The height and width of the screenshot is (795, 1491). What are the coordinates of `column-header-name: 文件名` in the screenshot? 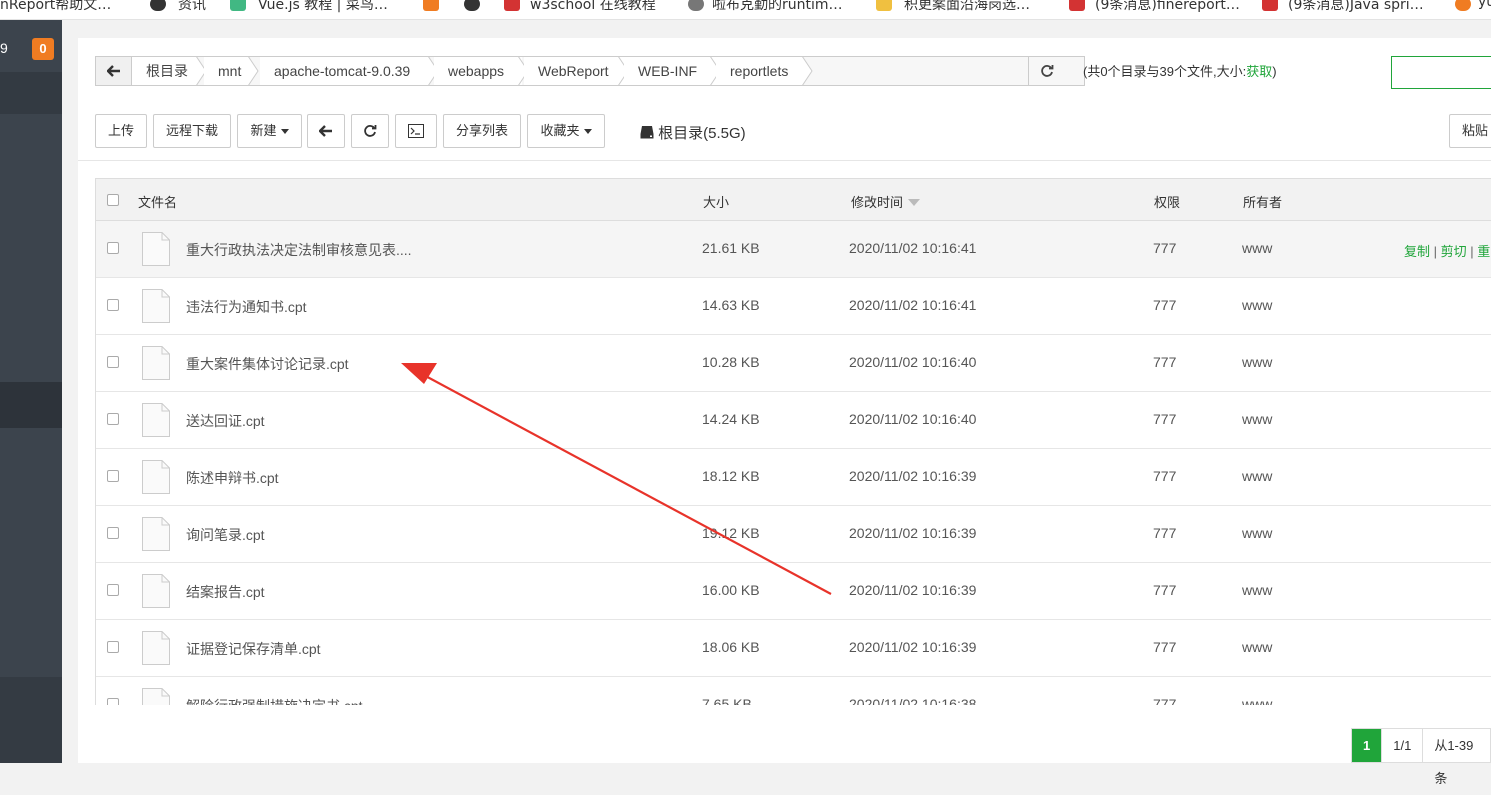 It's located at (157, 201).